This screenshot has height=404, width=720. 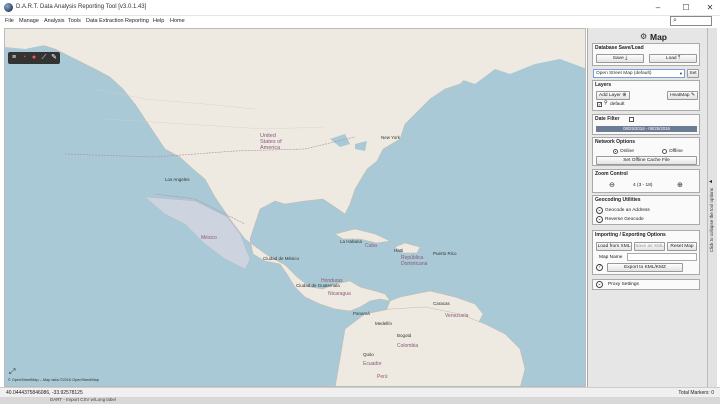 What do you see at coordinates (709, 8) in the screenshot?
I see `close-button: ✕` at bounding box center [709, 8].